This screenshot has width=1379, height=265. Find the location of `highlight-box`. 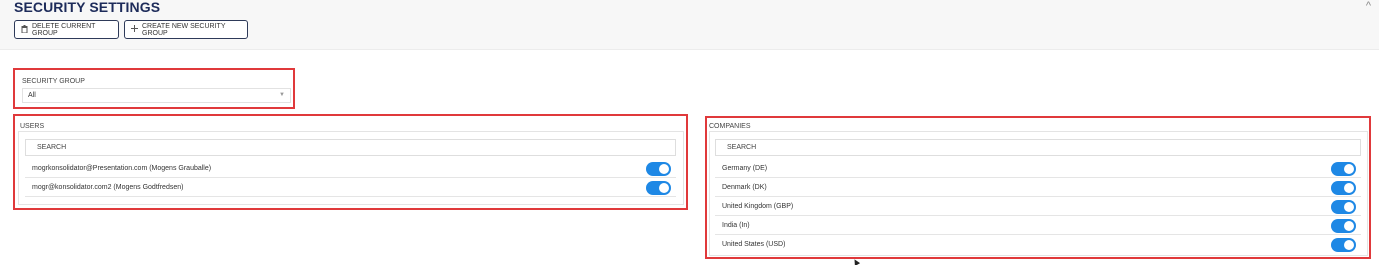

highlight-box is located at coordinates (154, 88).